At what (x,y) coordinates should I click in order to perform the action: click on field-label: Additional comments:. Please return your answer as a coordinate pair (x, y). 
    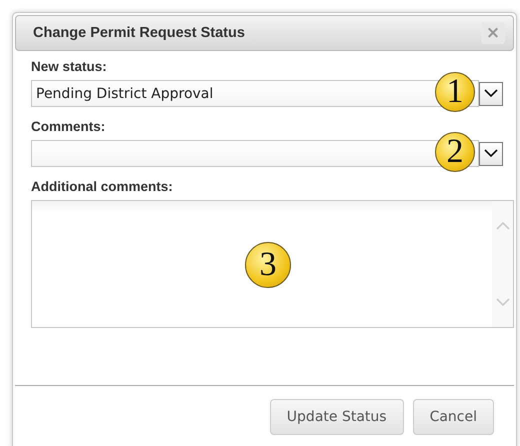
    Looking at the image, I should click on (102, 186).